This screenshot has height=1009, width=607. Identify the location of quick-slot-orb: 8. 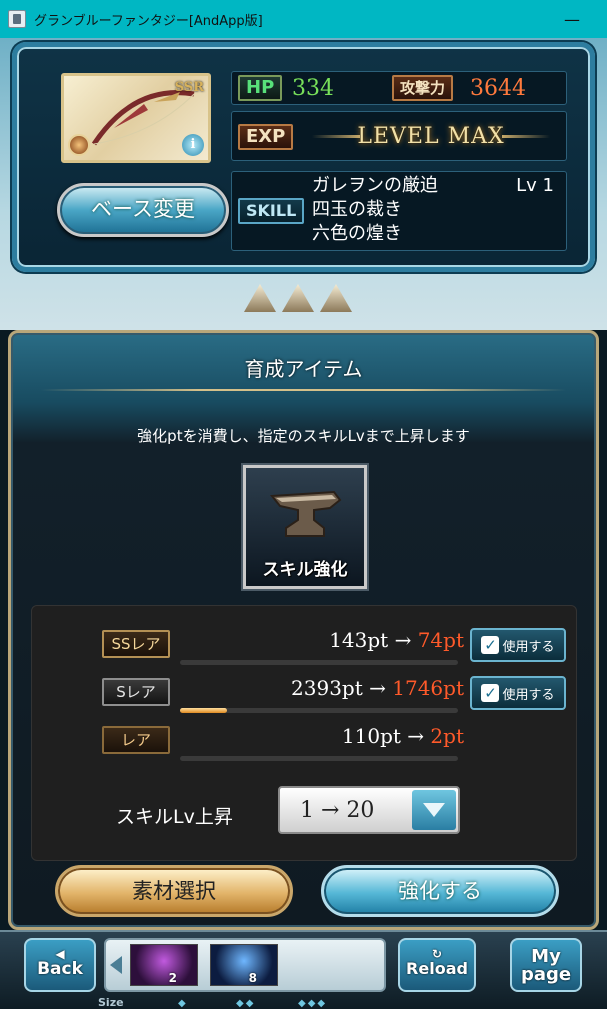
(244, 965).